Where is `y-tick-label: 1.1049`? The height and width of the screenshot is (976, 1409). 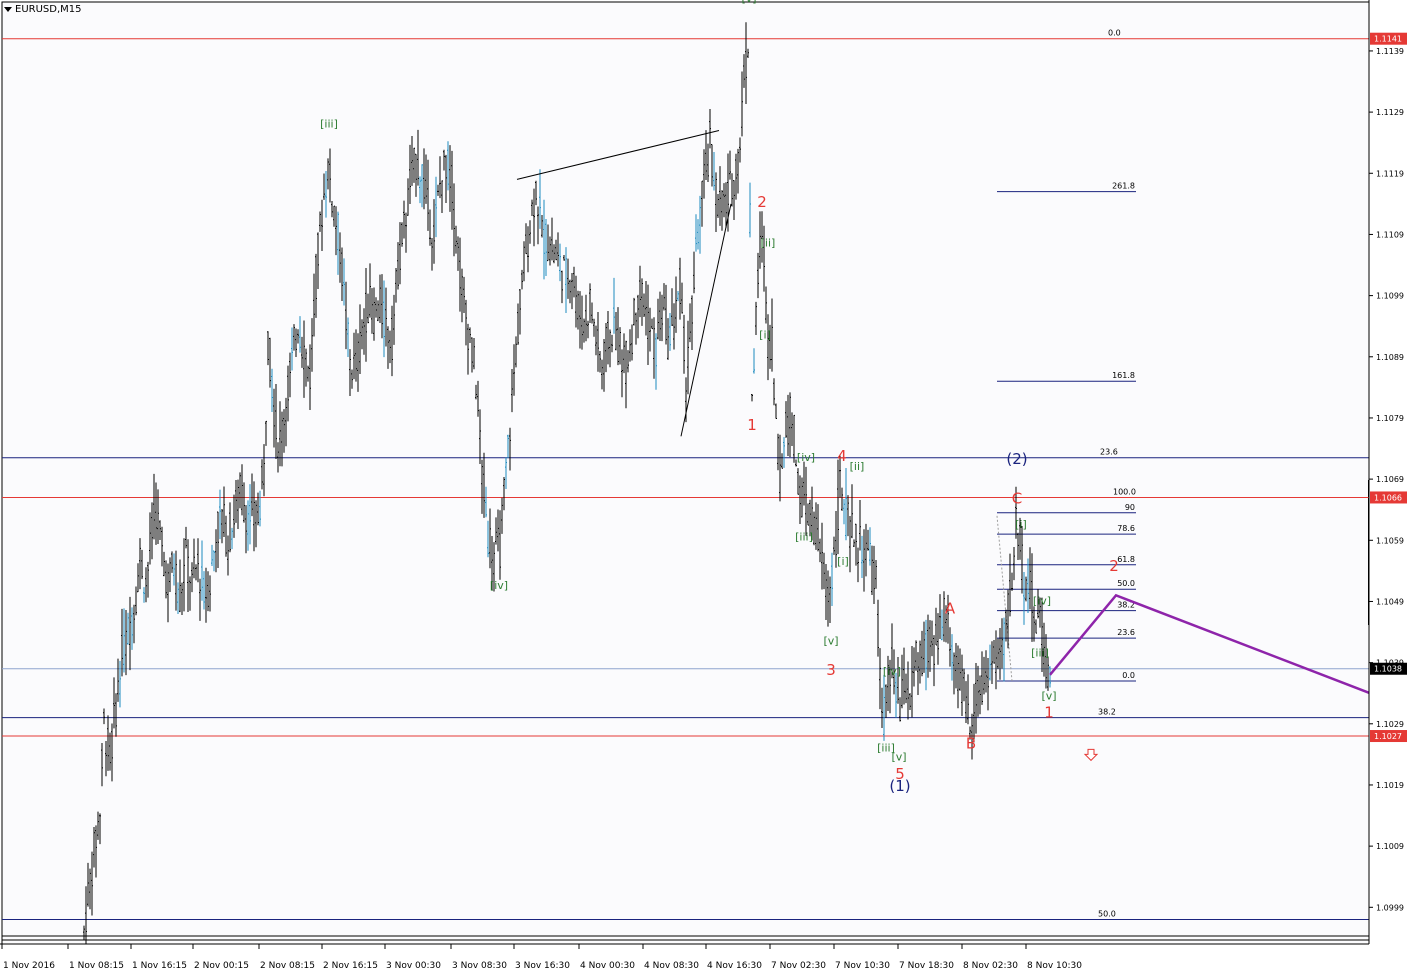
y-tick-label: 1.1049 is located at coordinates (1390, 601).